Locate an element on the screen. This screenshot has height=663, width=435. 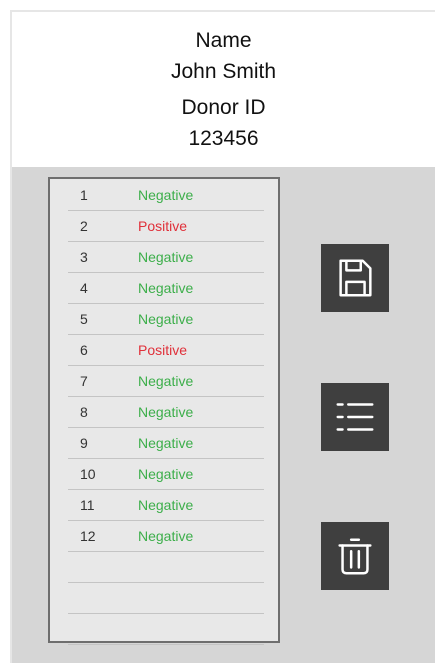
result-number: 3 is located at coordinates (84, 257).